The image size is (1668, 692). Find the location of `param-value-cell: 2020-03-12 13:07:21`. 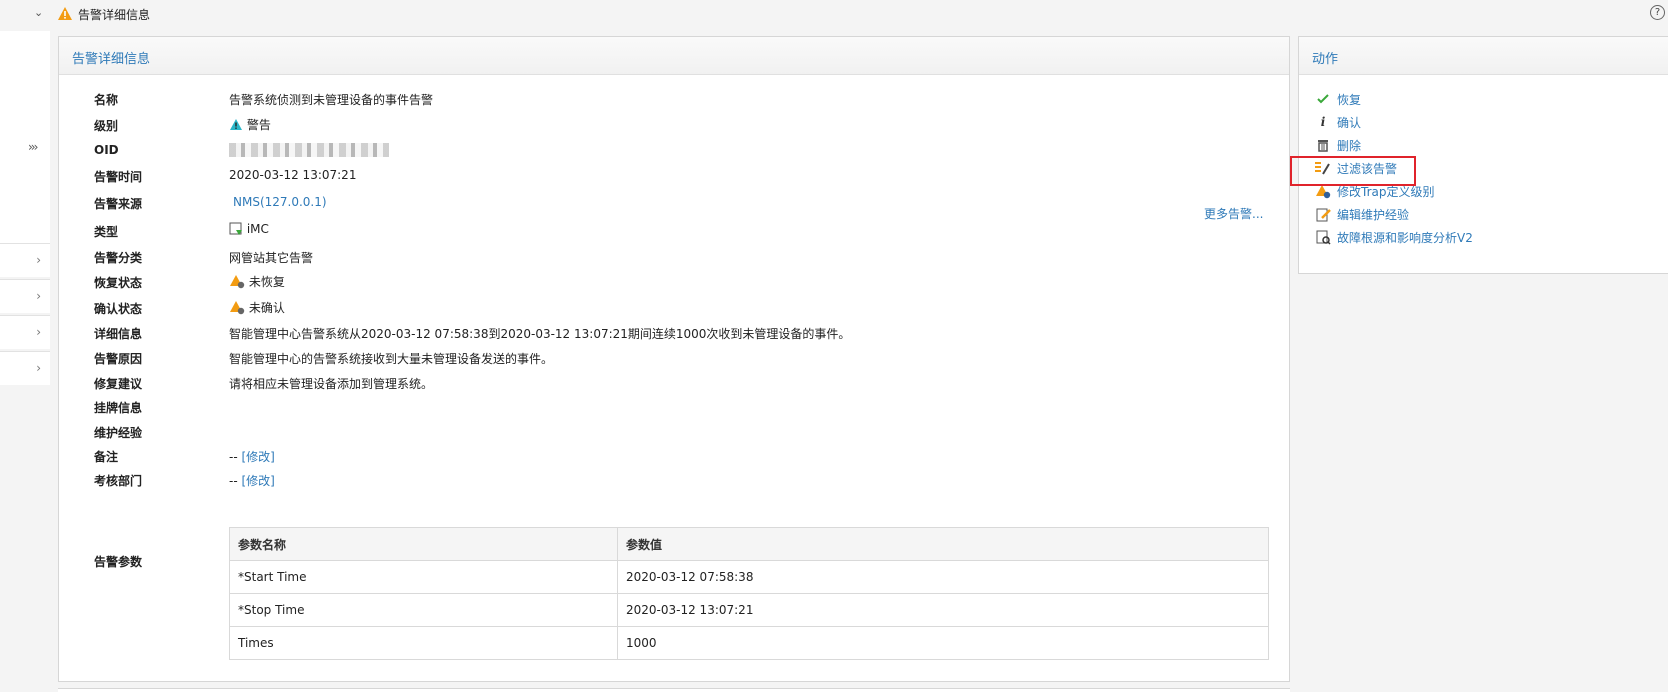

param-value-cell: 2020-03-12 13:07:21 is located at coordinates (943, 610).